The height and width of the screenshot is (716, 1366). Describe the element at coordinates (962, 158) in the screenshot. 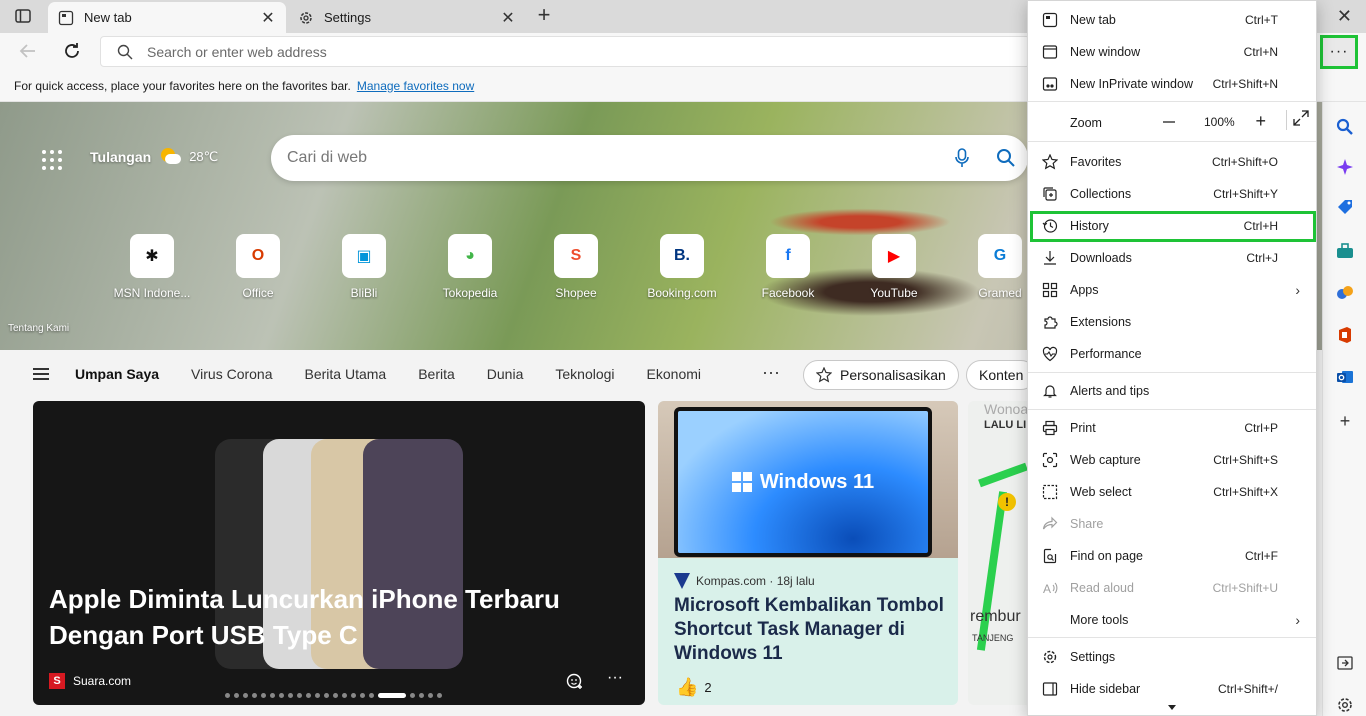

I see `microphone-icon` at that location.